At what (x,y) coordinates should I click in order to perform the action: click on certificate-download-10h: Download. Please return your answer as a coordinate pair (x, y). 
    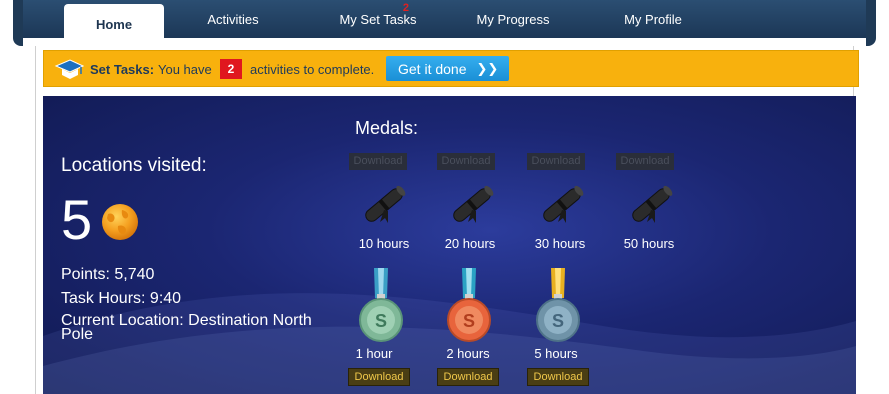
    Looking at the image, I should click on (378, 161).